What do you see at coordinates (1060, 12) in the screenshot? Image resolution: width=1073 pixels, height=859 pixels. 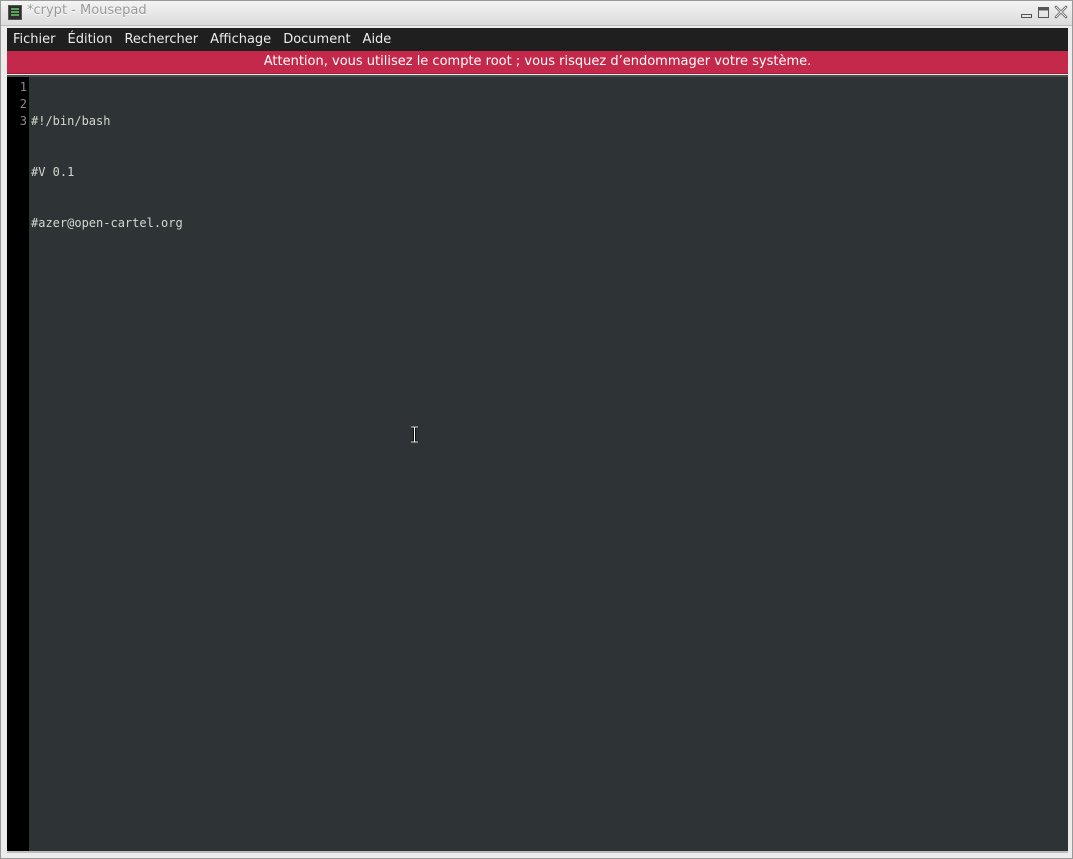 I see `close-icon` at bounding box center [1060, 12].